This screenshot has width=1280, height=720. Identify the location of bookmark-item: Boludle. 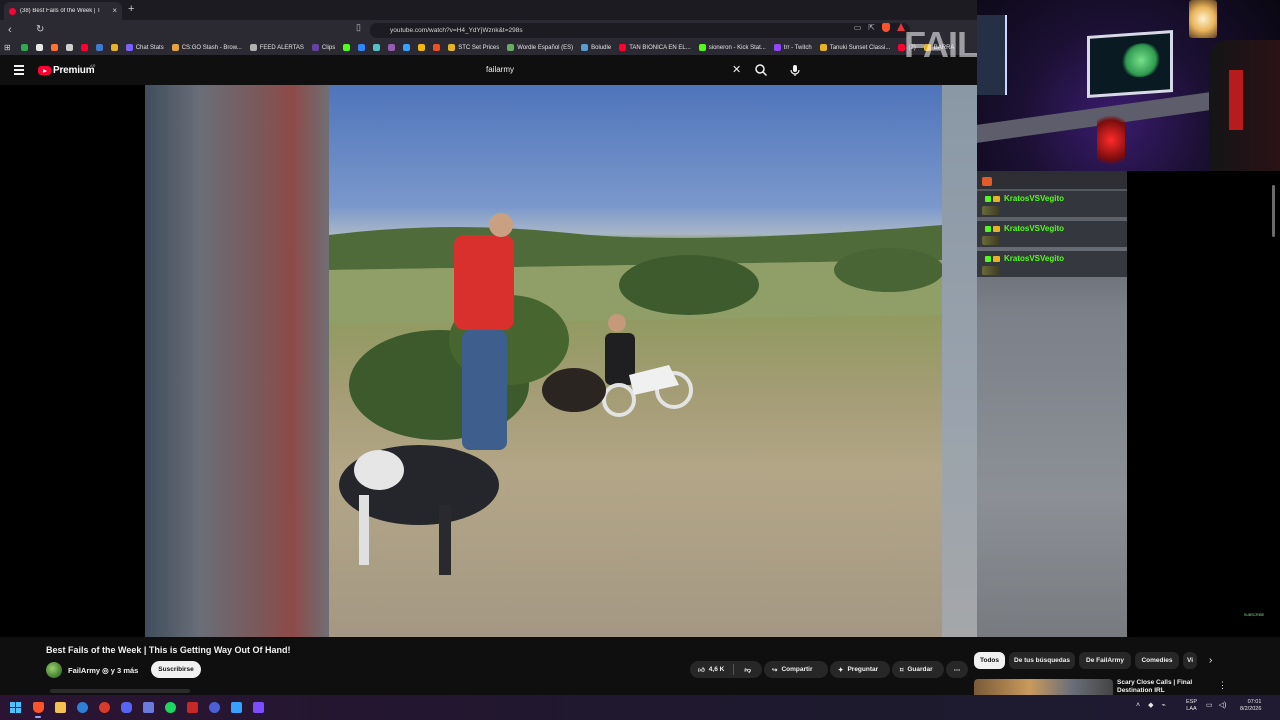
(596, 47).